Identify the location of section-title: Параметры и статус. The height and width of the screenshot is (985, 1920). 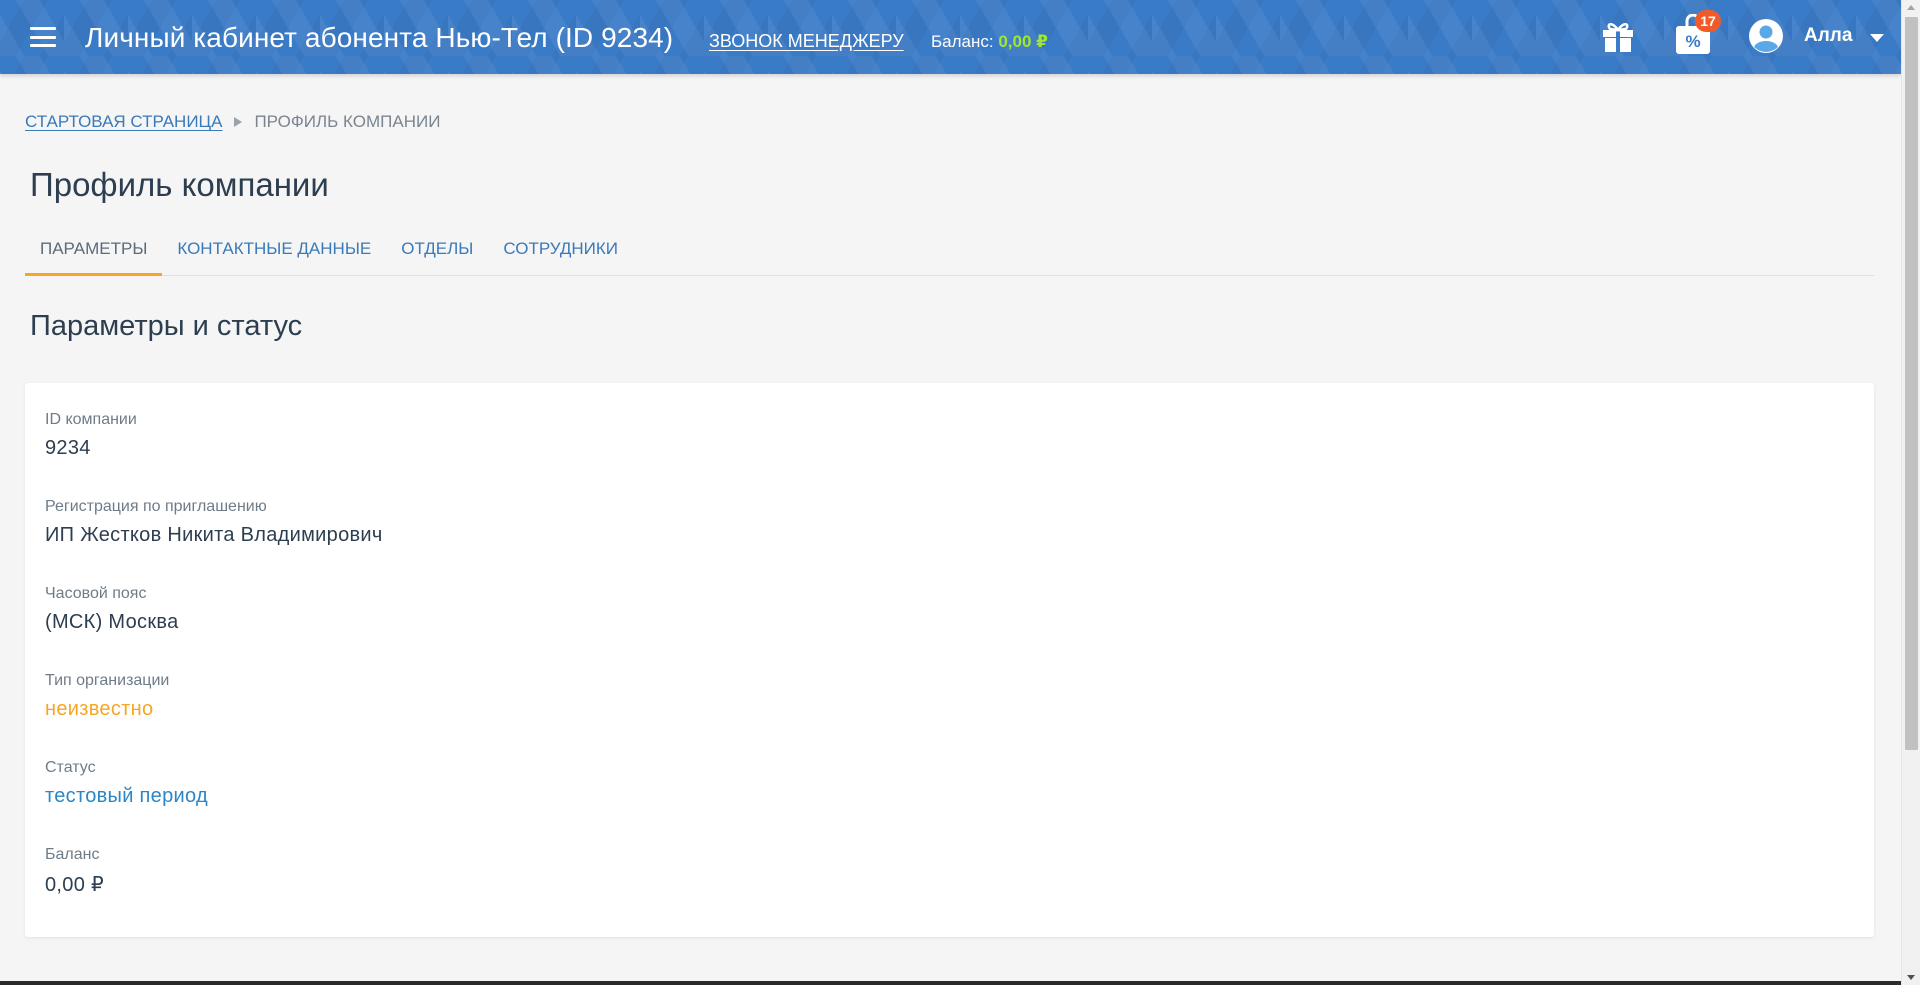
(166, 326).